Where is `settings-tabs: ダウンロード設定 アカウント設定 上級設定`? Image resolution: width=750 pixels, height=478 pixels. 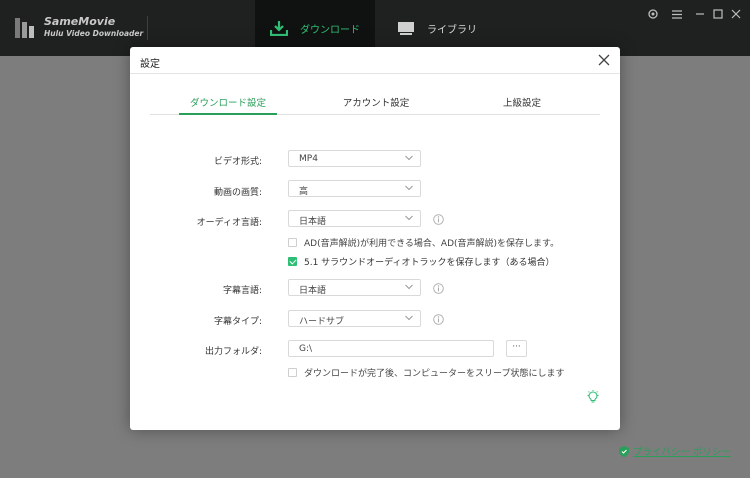 settings-tabs: ダウンロード設定 アカウント設定 上級設定 is located at coordinates (375, 104).